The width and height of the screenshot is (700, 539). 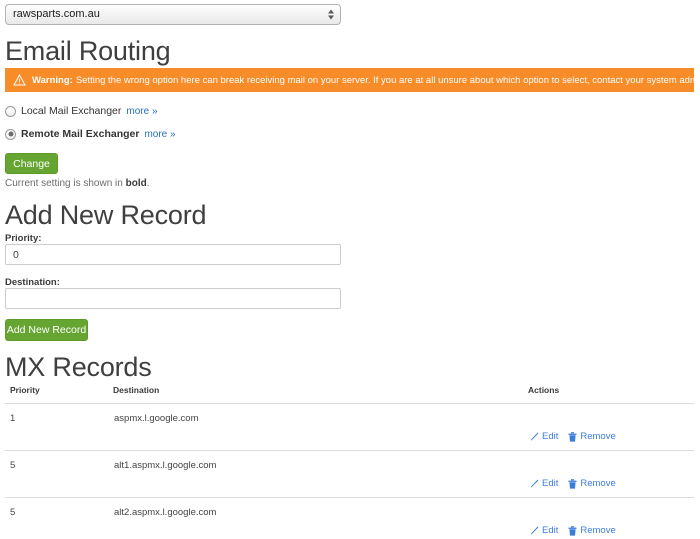 I want to click on warning-strong-label: Warning:, so click(x=52, y=80).